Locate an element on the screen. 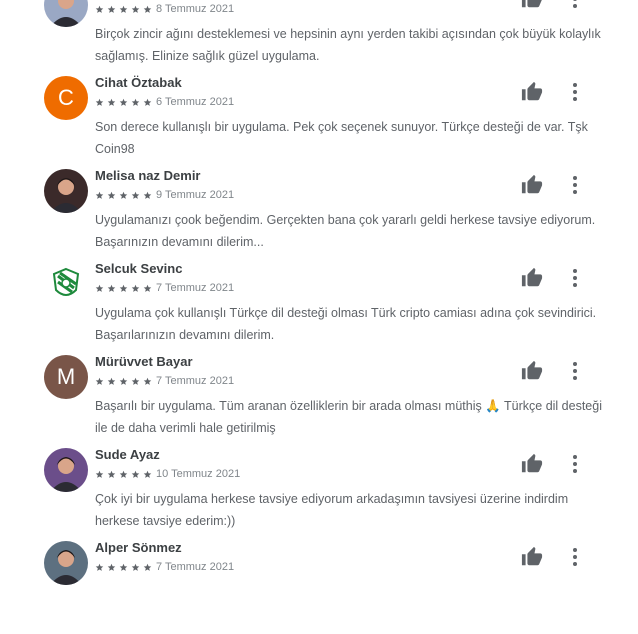 Image resolution: width=638 pixels, height=634 pixels. review-meta: 8 Temmuz 2021 is located at coordinates (164, 9).